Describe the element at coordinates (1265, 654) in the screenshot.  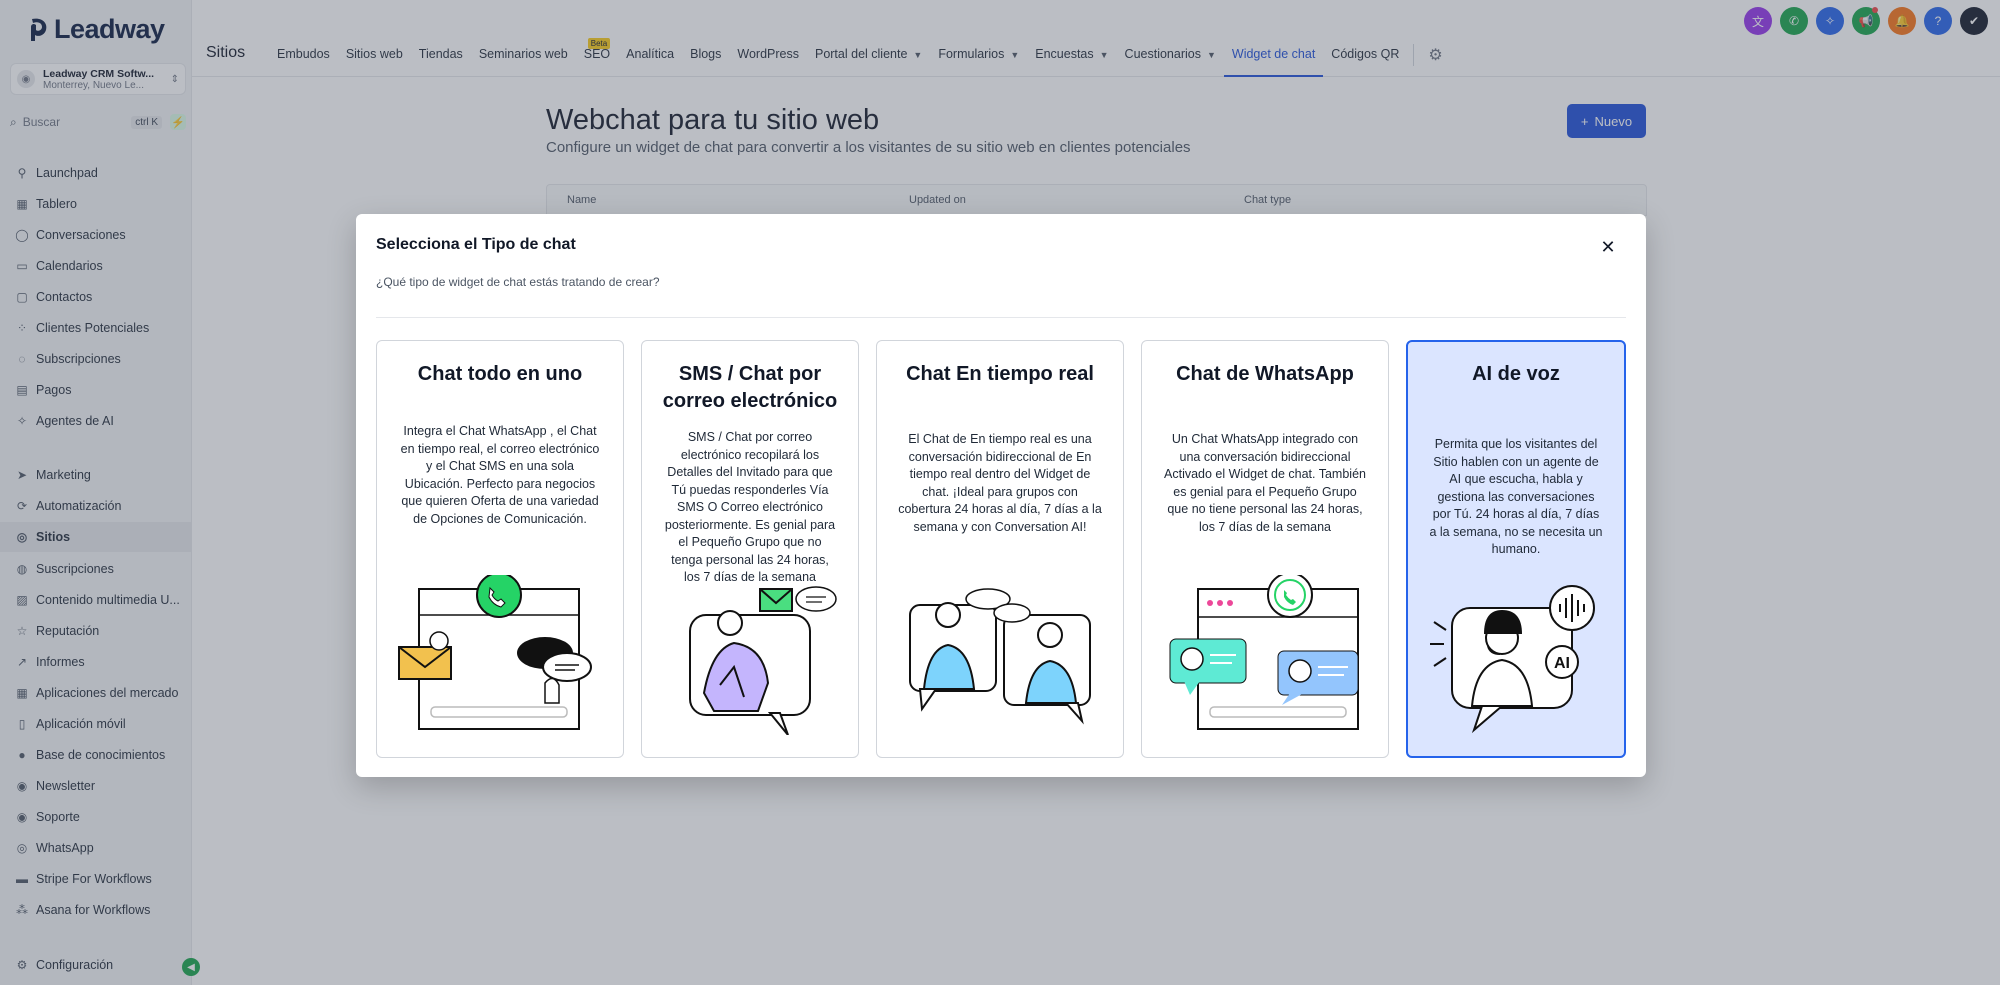
I see `whatsapp-illustration` at that location.